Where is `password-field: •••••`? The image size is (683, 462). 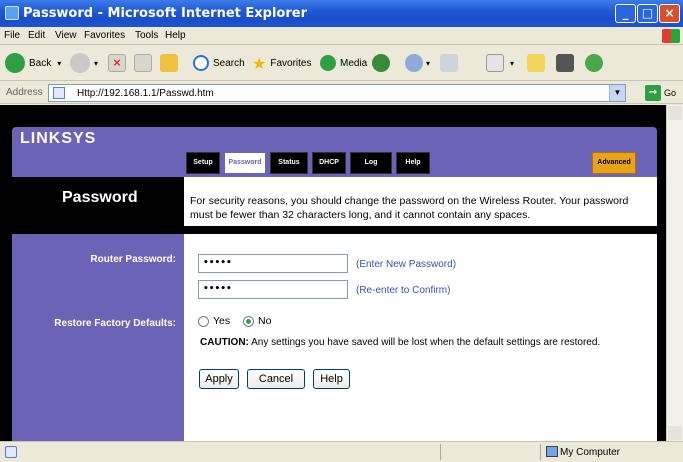
password-field: ••••• is located at coordinates (273, 263).